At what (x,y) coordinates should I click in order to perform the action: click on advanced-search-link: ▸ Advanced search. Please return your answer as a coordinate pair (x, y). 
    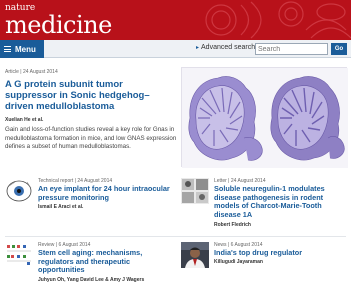
    Looking at the image, I should click on (225, 47).